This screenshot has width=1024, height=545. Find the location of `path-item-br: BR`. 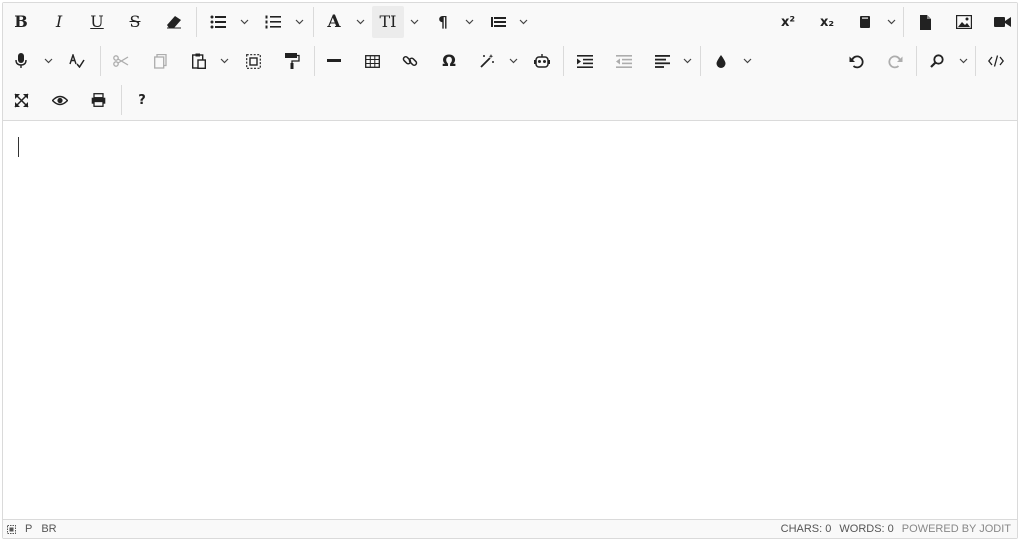

path-item-br: BR is located at coordinates (48, 529).